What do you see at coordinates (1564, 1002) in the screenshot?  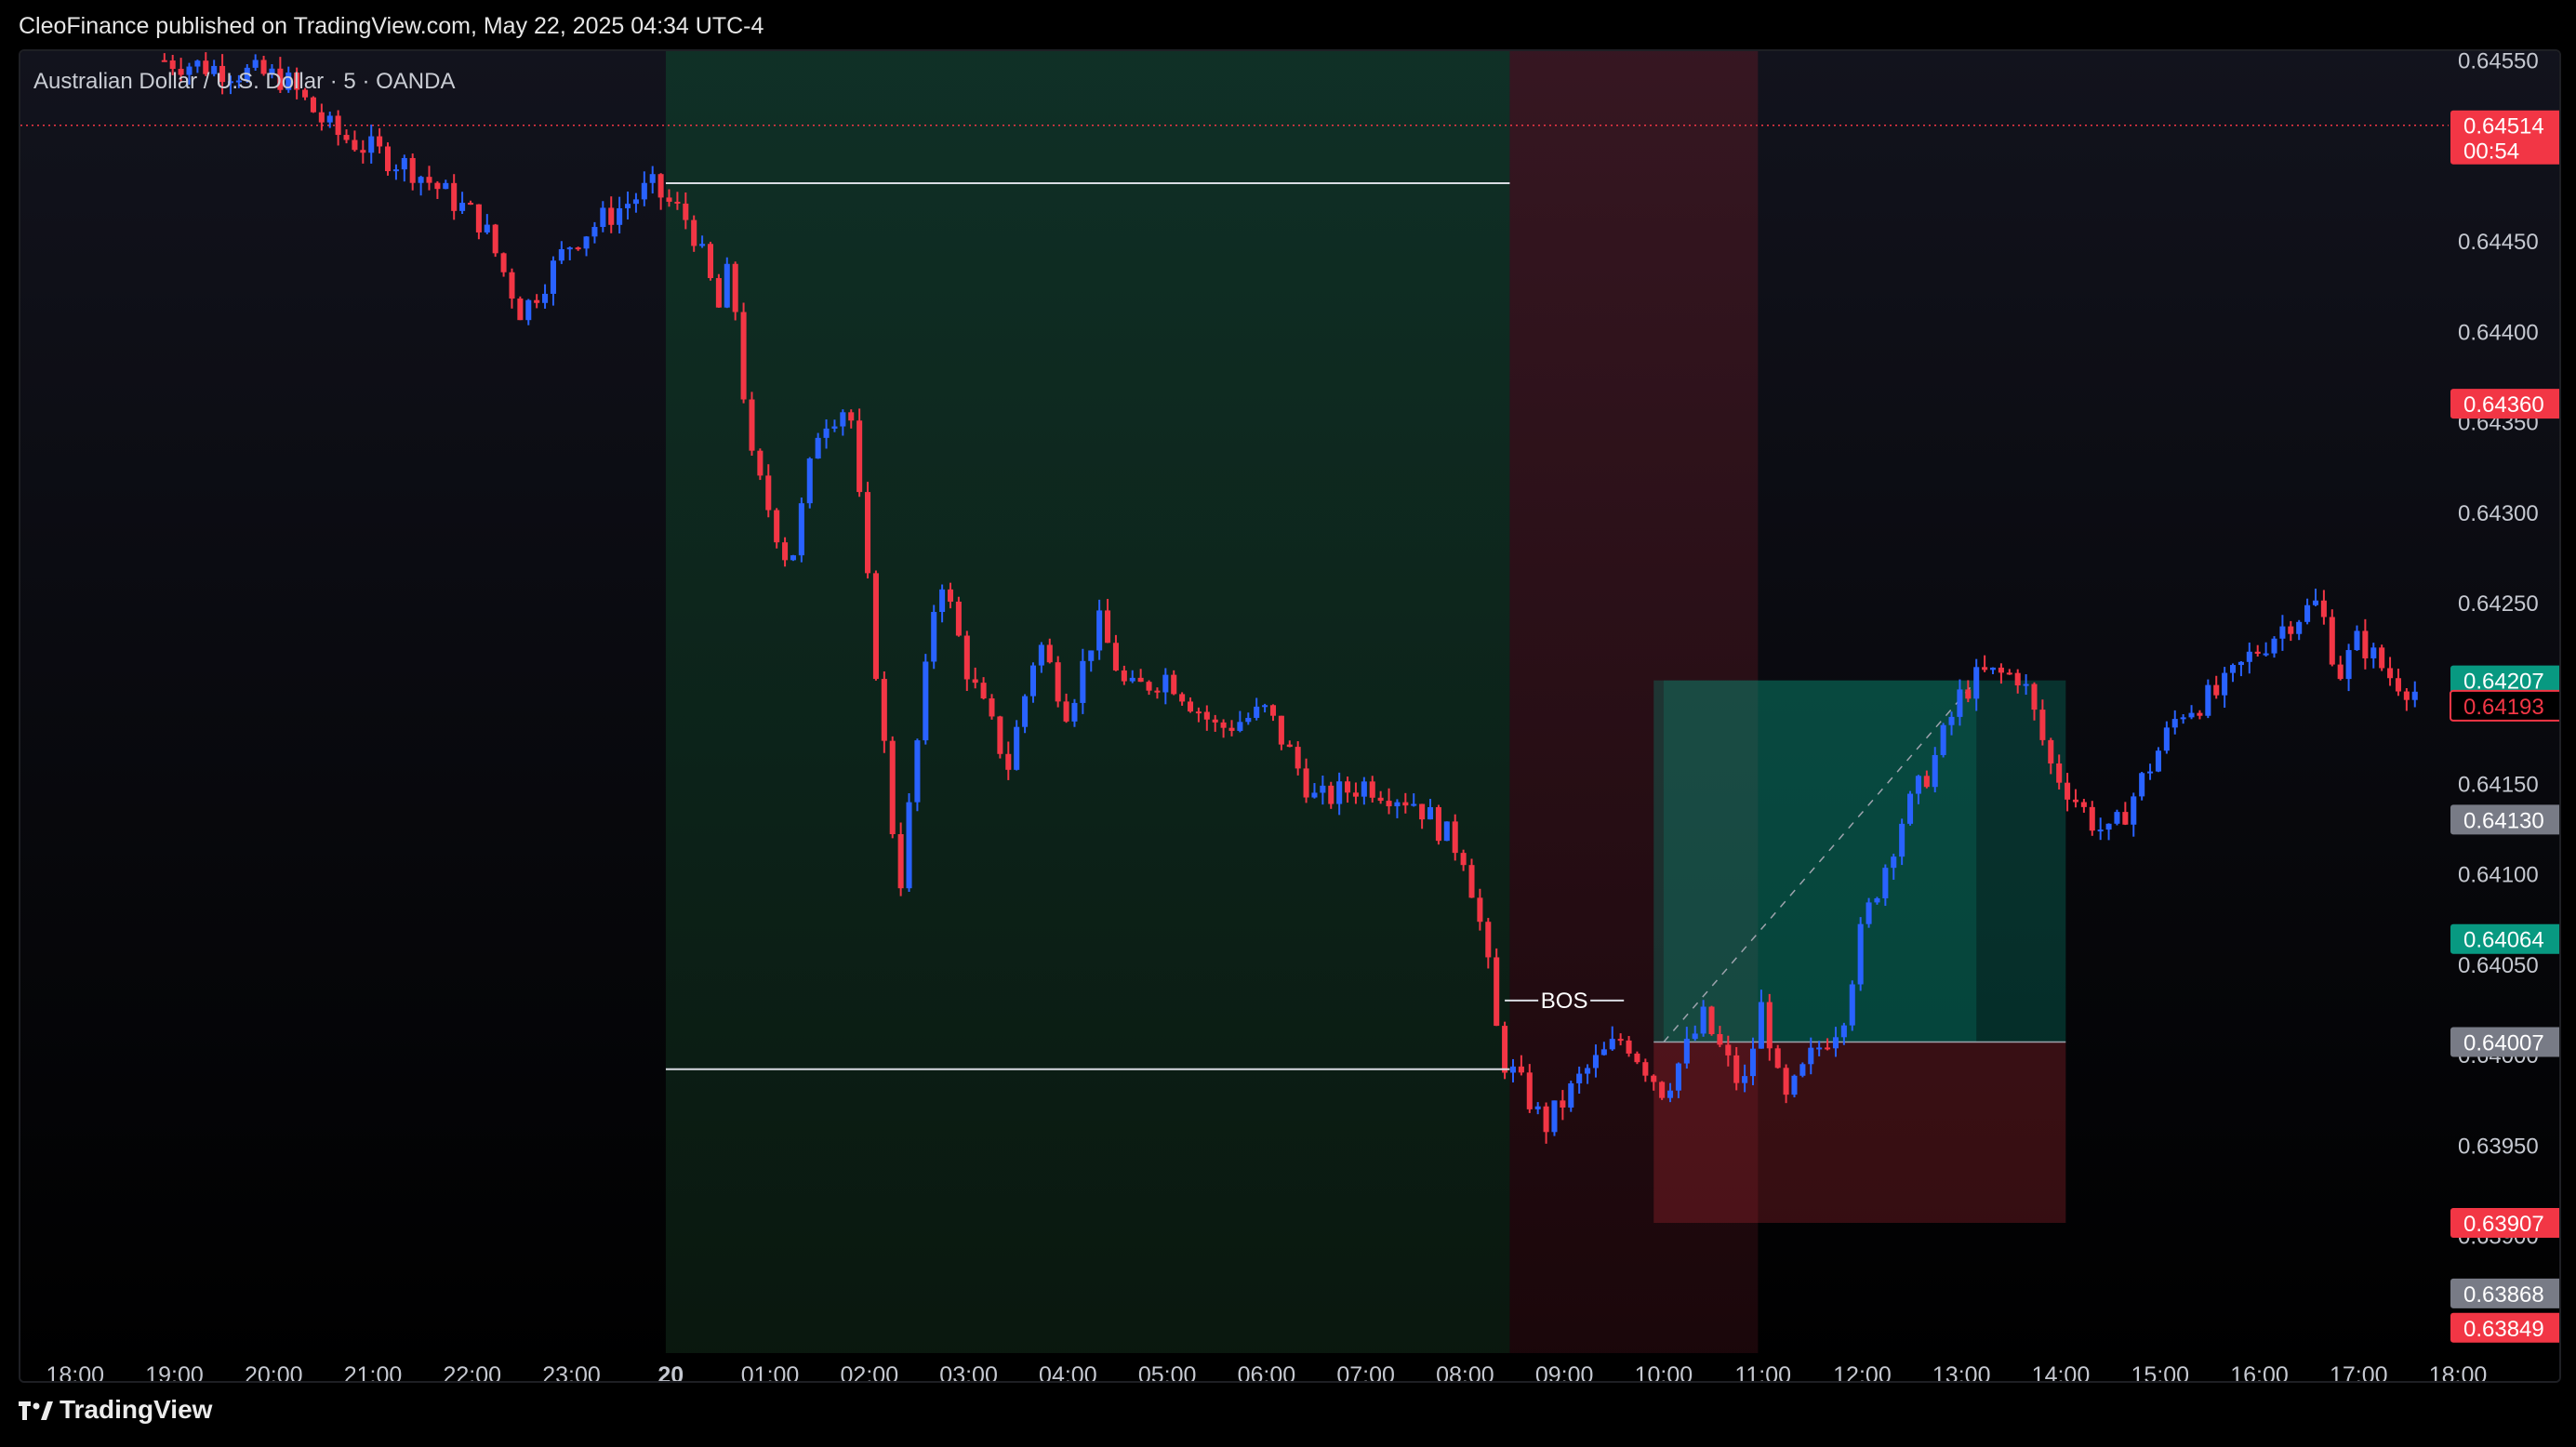 I see `bos-label: BOS` at bounding box center [1564, 1002].